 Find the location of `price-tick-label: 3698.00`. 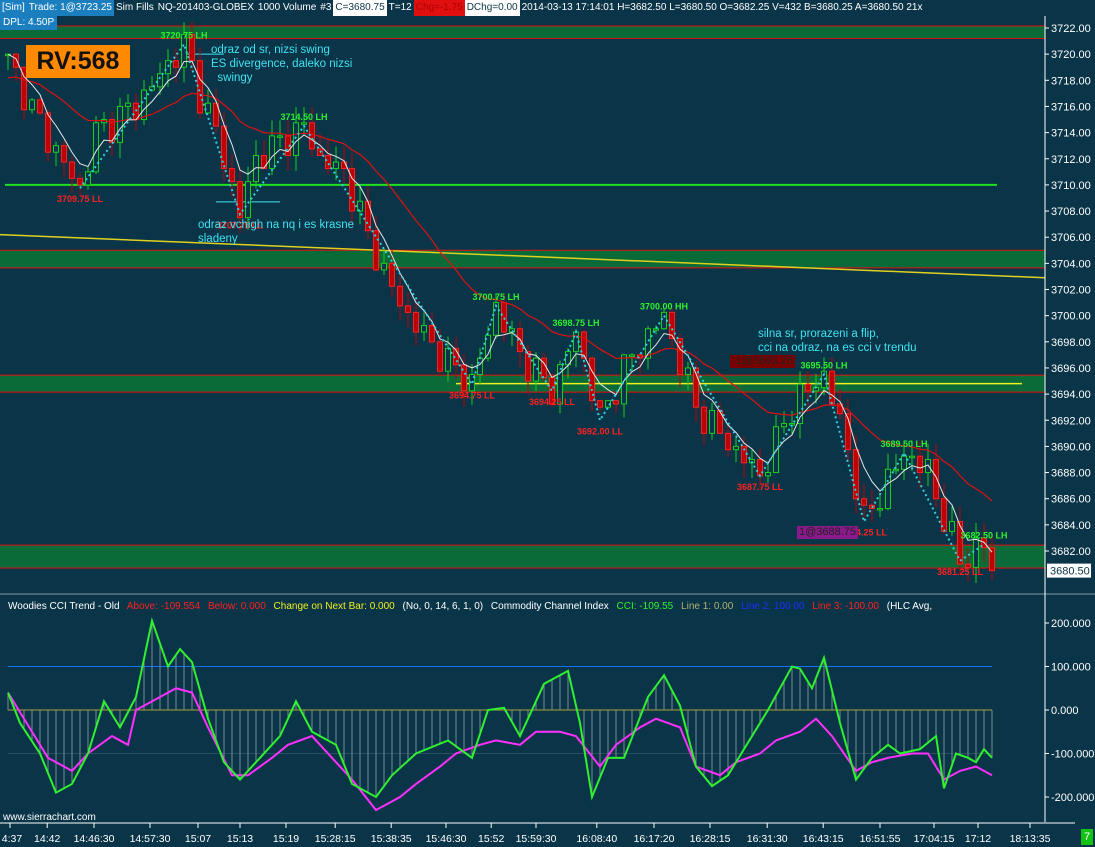

price-tick-label: 3698.00 is located at coordinates (1071, 343).